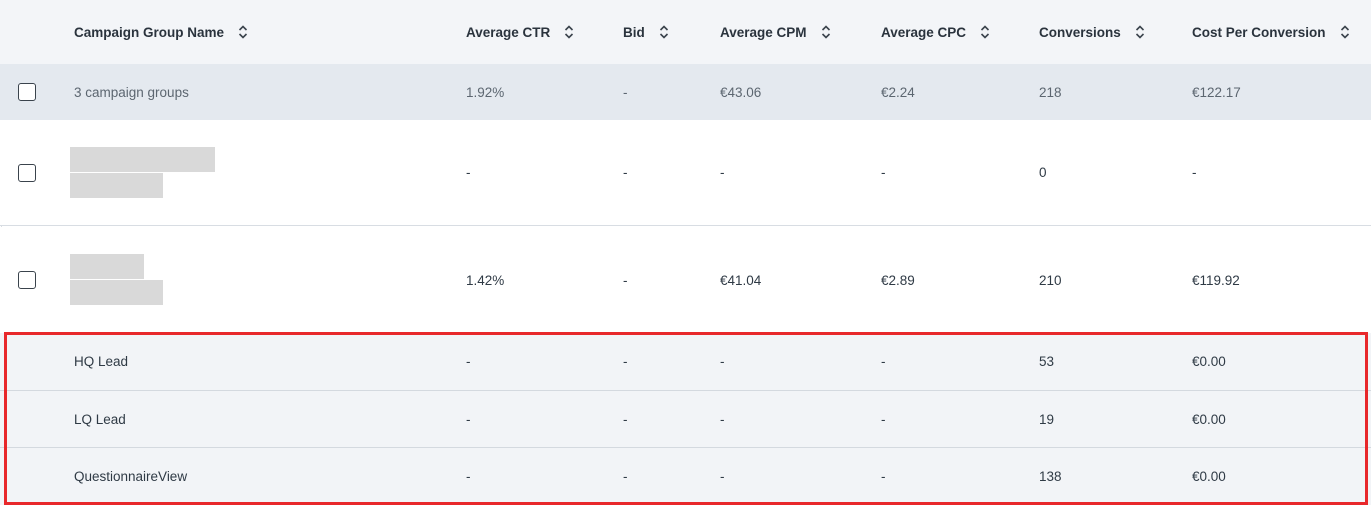 This screenshot has height=507, width=1371. I want to click on conversion-name: QuestionnaireView, so click(131, 476).